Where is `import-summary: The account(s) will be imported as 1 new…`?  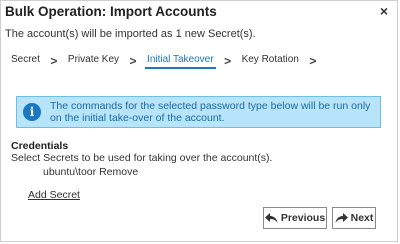
import-summary: The account(s) will be imported as 1 new… is located at coordinates (130, 34).